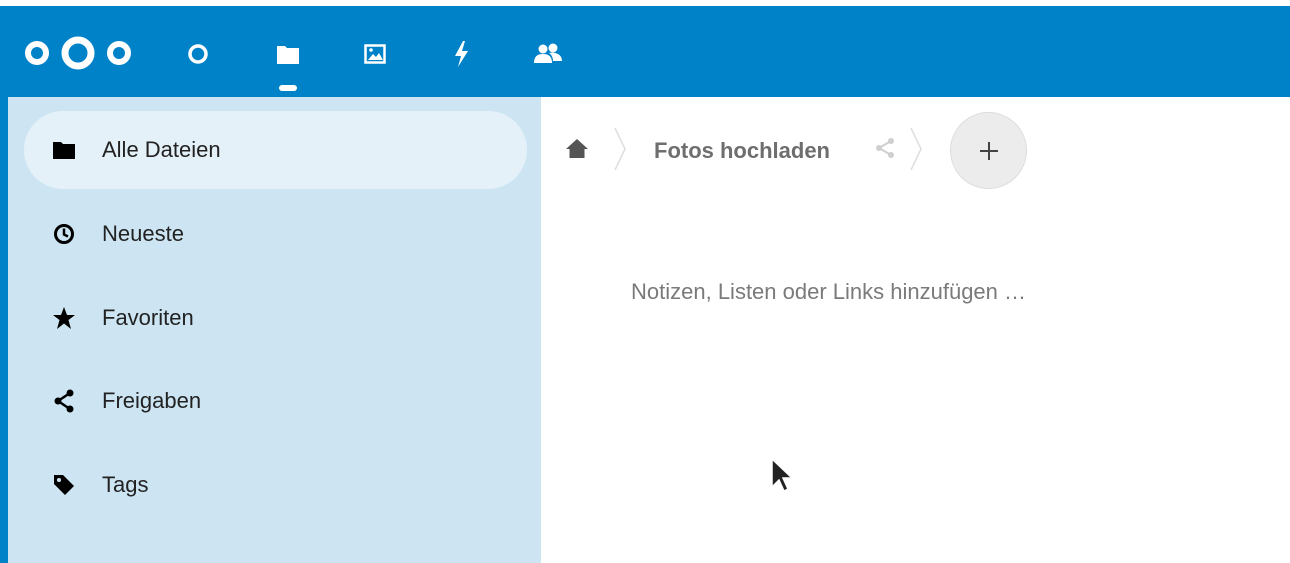 This screenshot has height=563, width=1290. I want to click on lightning-icon, so click(461, 54).